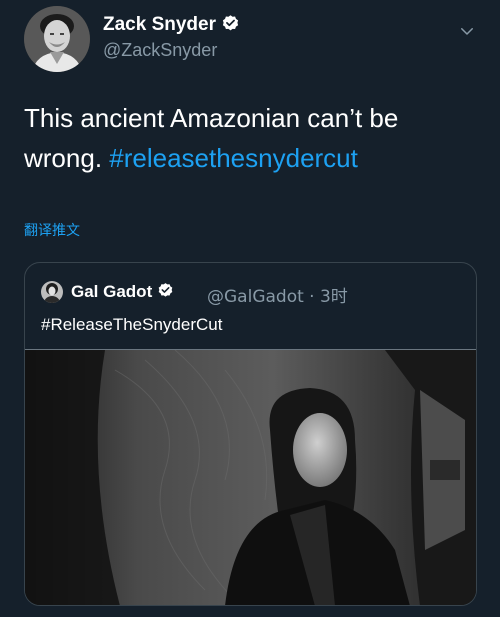 This screenshot has height=617, width=500. I want to click on quoted-avatar-image, so click(52, 292).